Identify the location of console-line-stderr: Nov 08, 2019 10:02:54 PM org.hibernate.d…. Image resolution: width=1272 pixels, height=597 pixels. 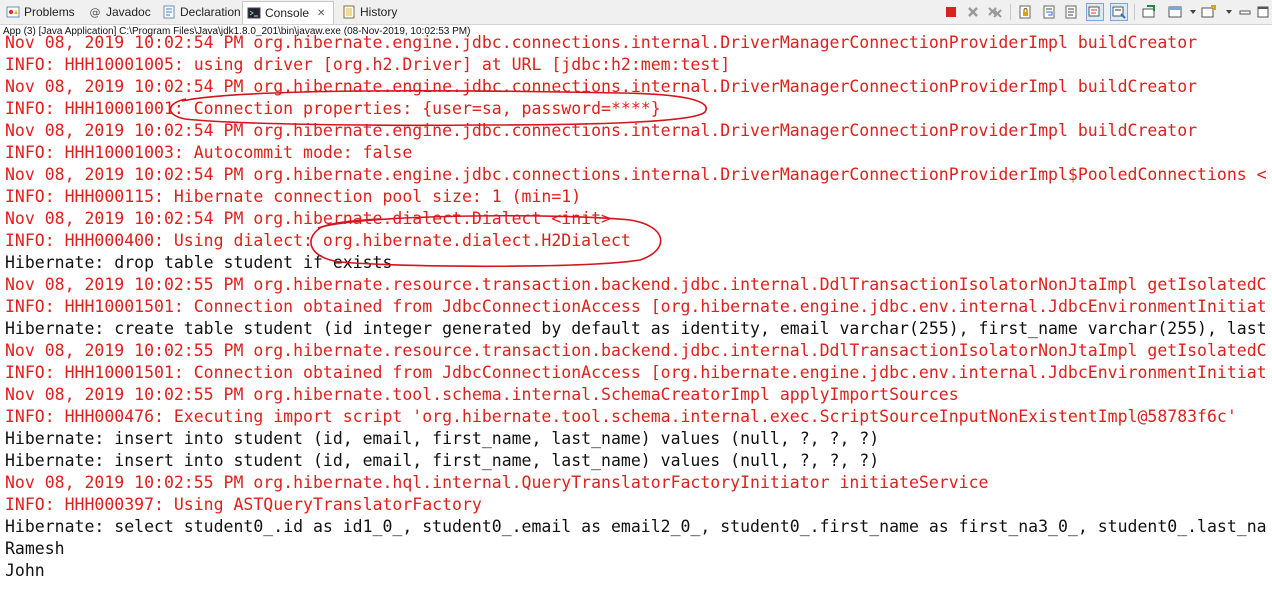
(308, 218).